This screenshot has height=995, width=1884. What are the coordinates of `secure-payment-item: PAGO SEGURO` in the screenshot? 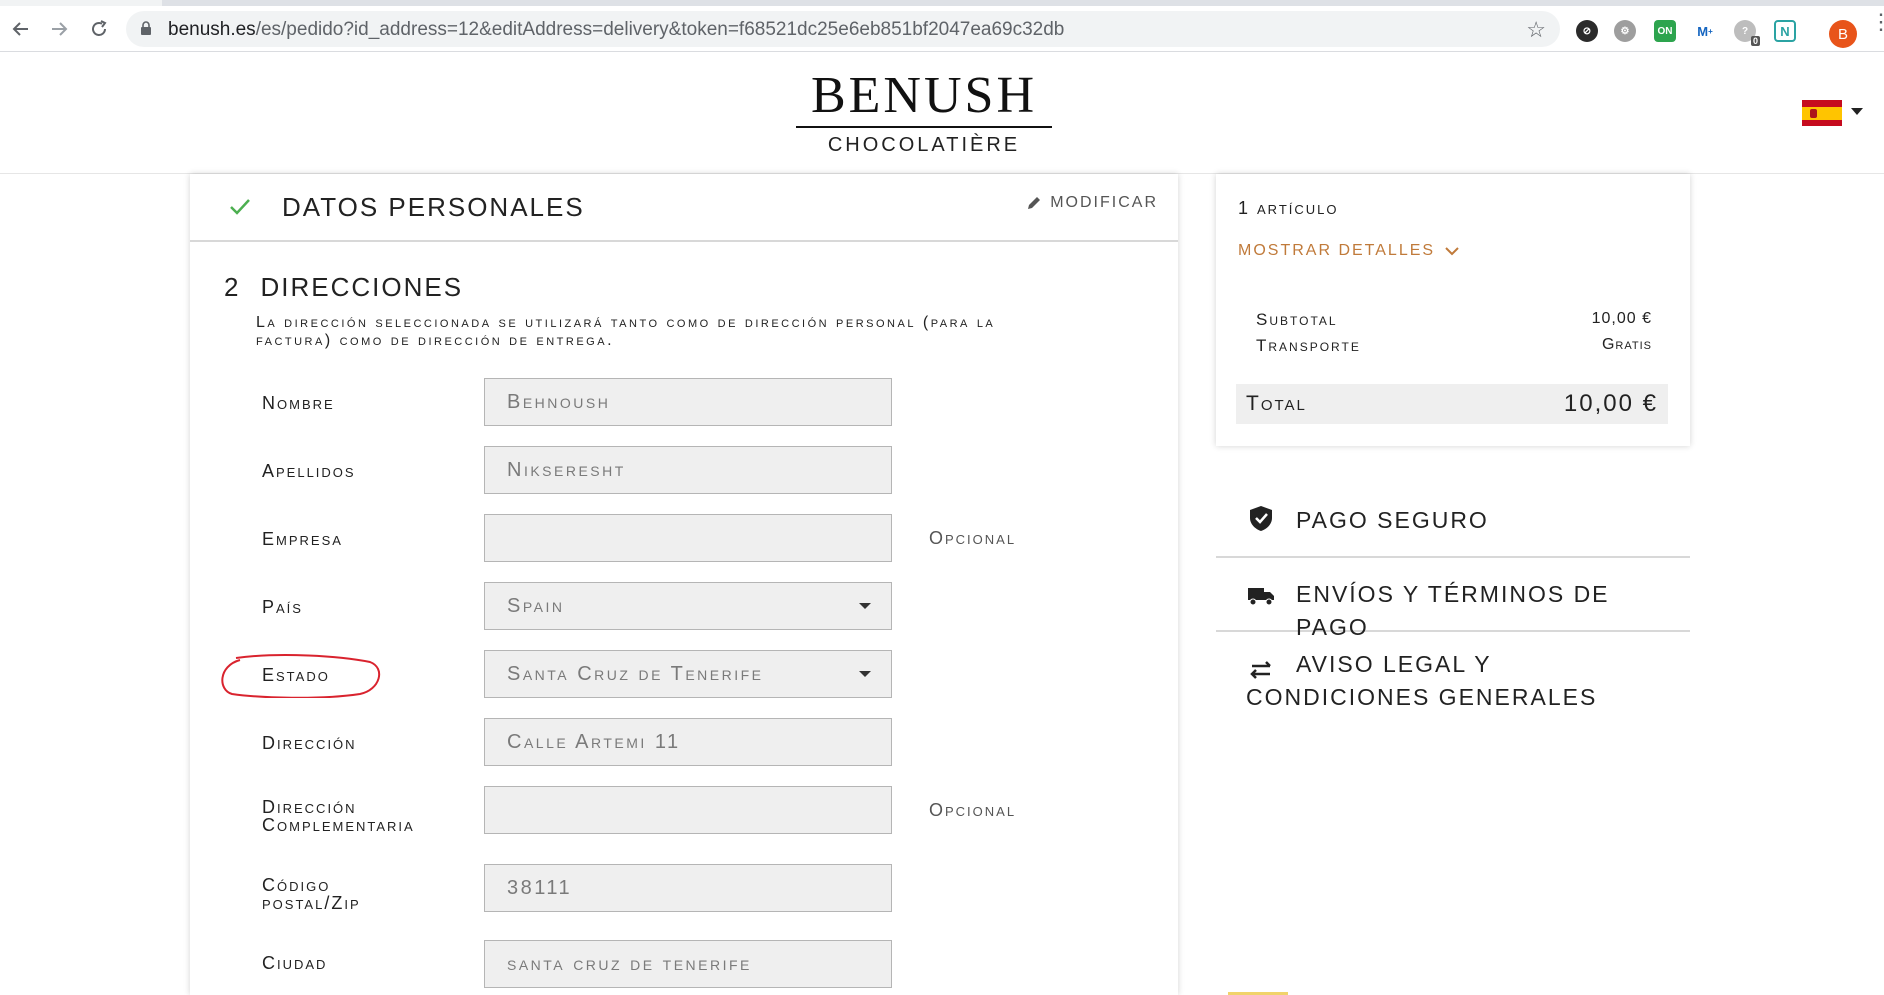 It's located at (1453, 526).